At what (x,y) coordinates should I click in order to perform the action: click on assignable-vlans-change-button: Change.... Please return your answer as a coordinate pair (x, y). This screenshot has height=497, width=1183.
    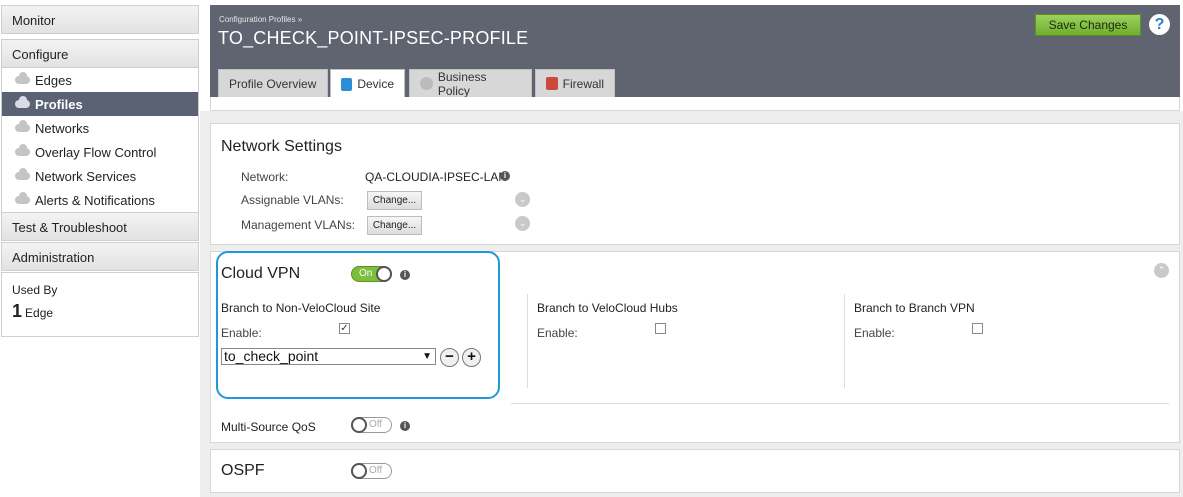
    Looking at the image, I should click on (394, 200).